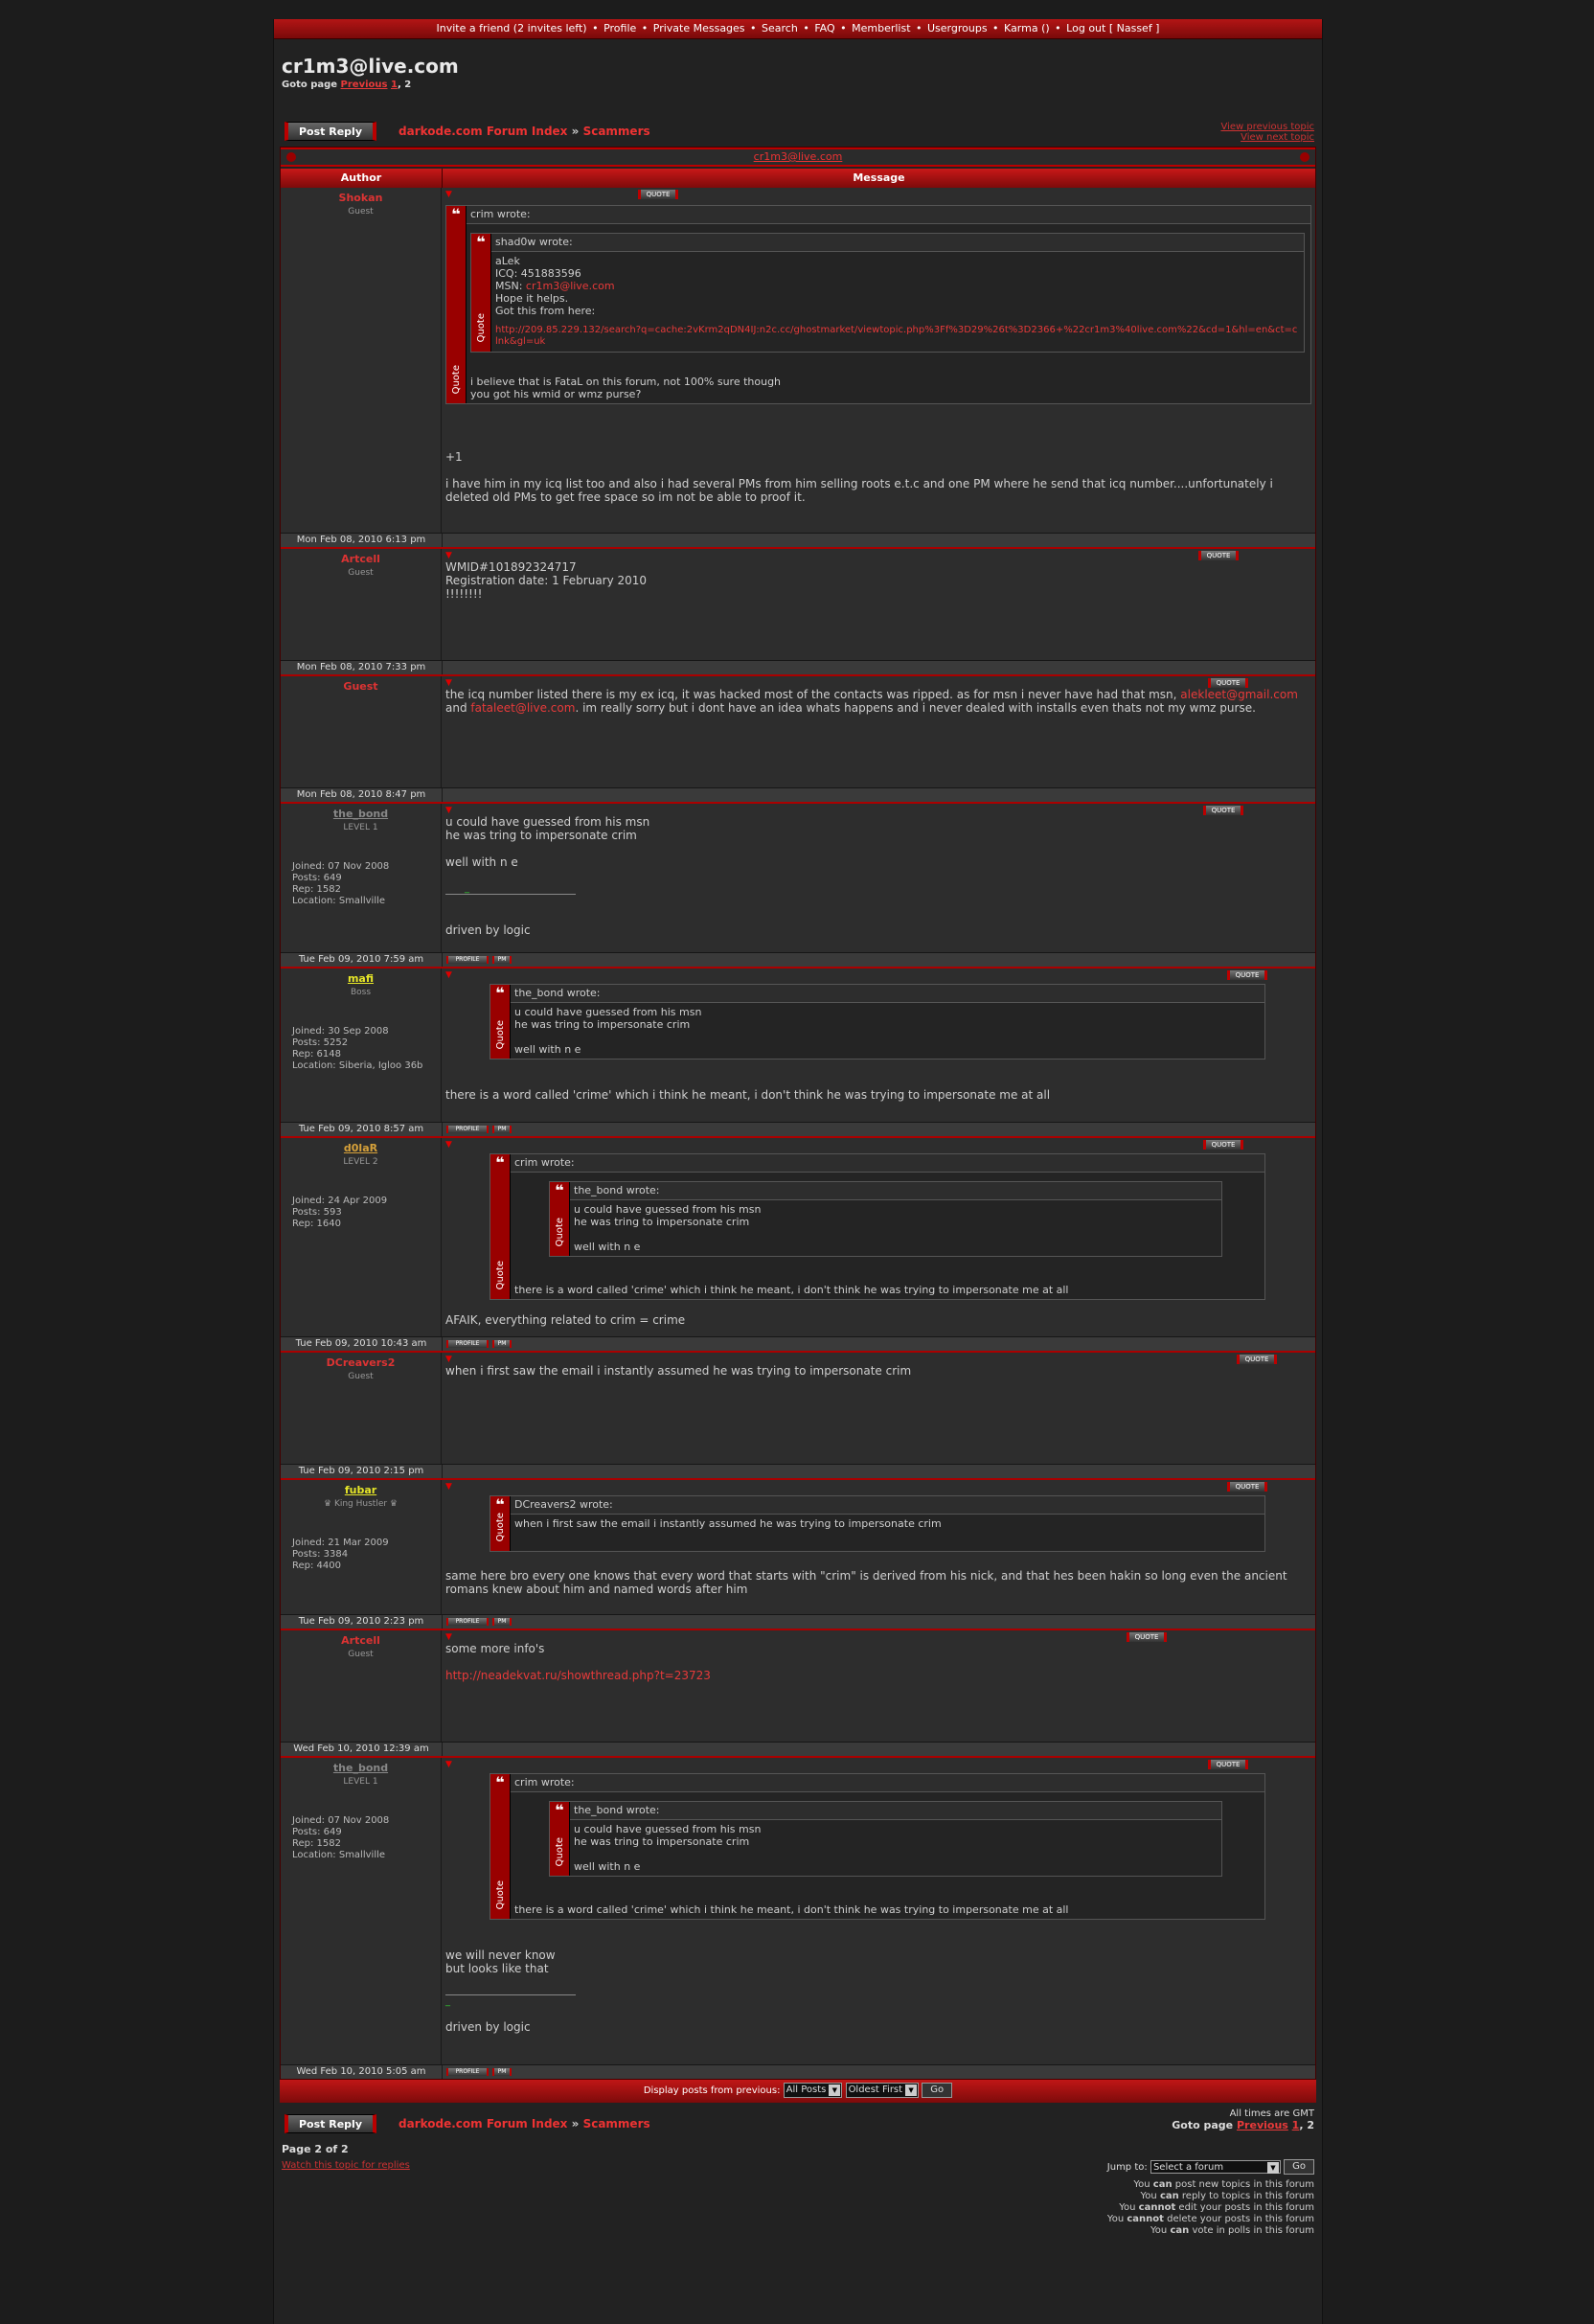 This screenshot has width=1594, height=2324. Describe the element at coordinates (488, 2027) in the screenshot. I see `signature: driven by logic` at that location.